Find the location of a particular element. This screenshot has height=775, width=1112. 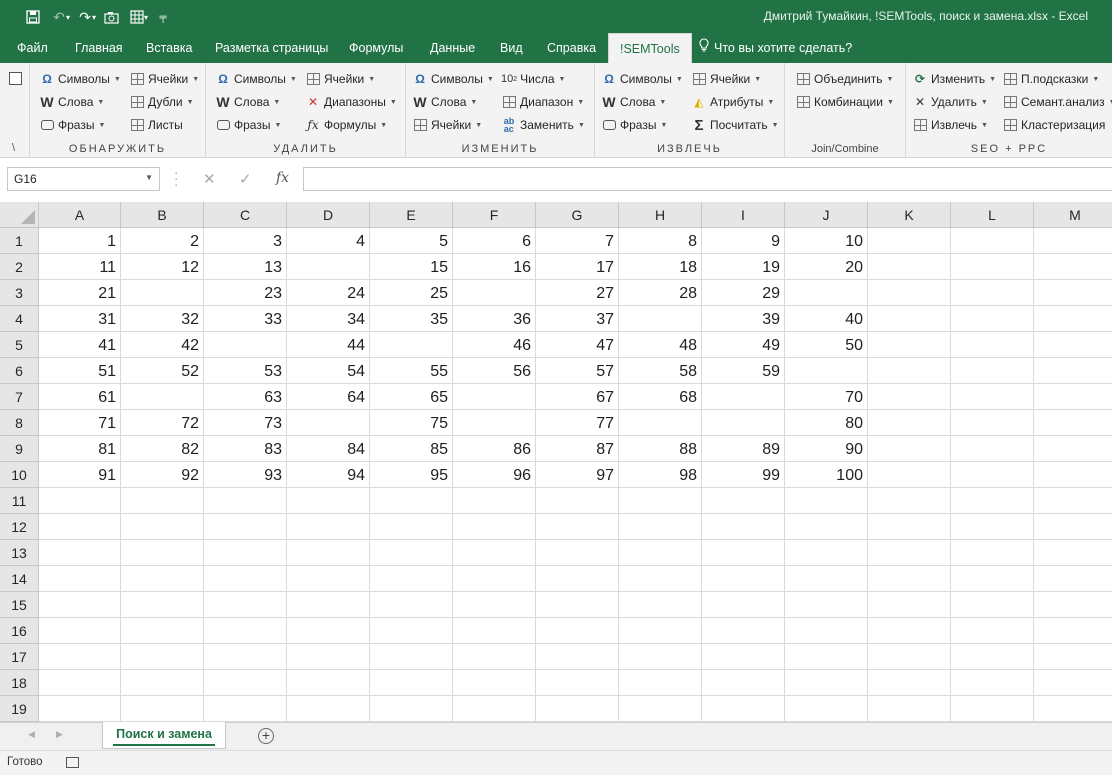

cell-d3: 24 is located at coordinates (328, 293).